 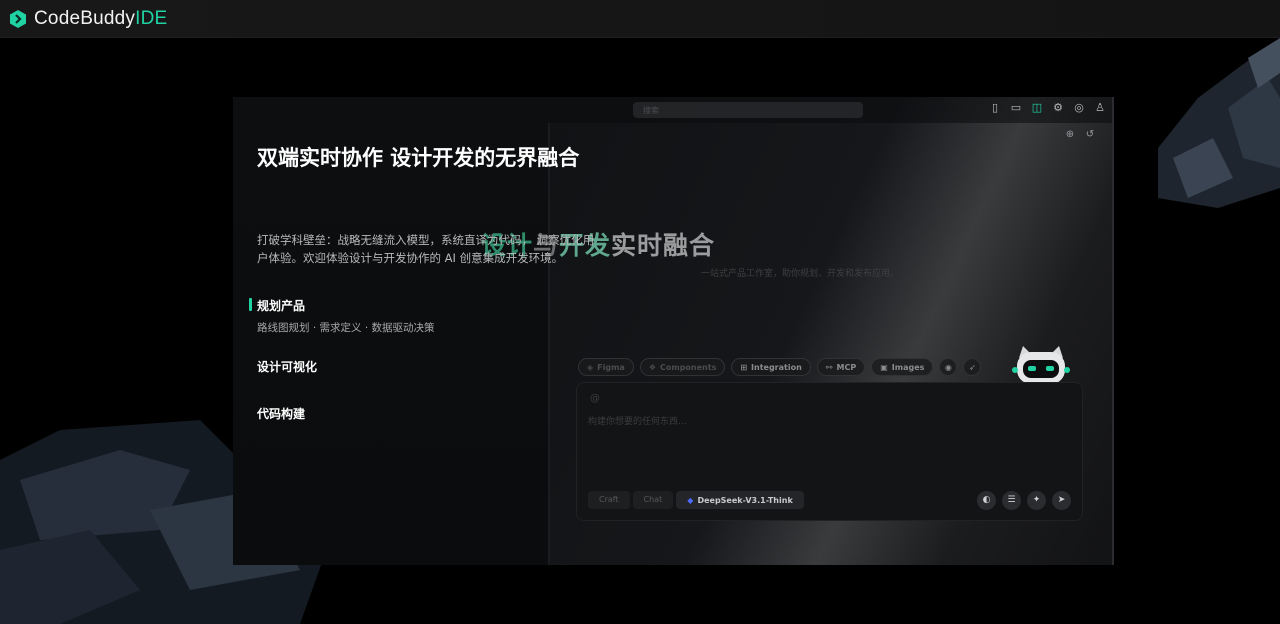 What do you see at coordinates (281, 305) in the screenshot?
I see `feature-item-plan: 规划产品` at bounding box center [281, 305].